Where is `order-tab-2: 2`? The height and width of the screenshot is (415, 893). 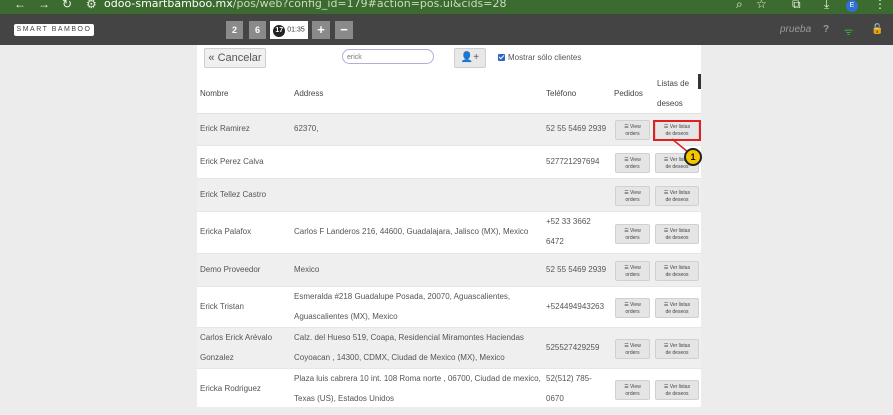
order-tab-2: 2 is located at coordinates (234, 30).